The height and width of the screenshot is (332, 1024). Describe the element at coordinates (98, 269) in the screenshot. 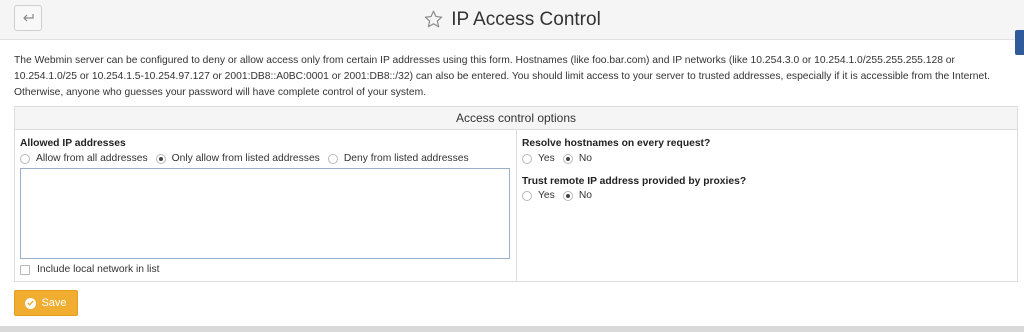

I see `include-local-label: Include local network in list` at that location.